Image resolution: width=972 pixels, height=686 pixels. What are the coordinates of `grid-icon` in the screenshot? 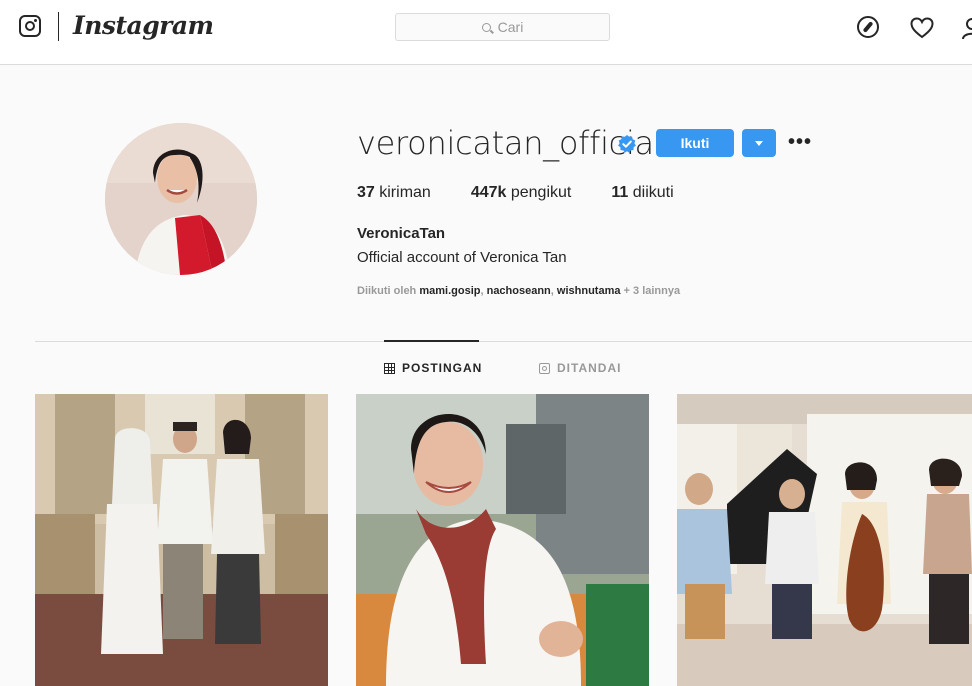 It's located at (389, 368).